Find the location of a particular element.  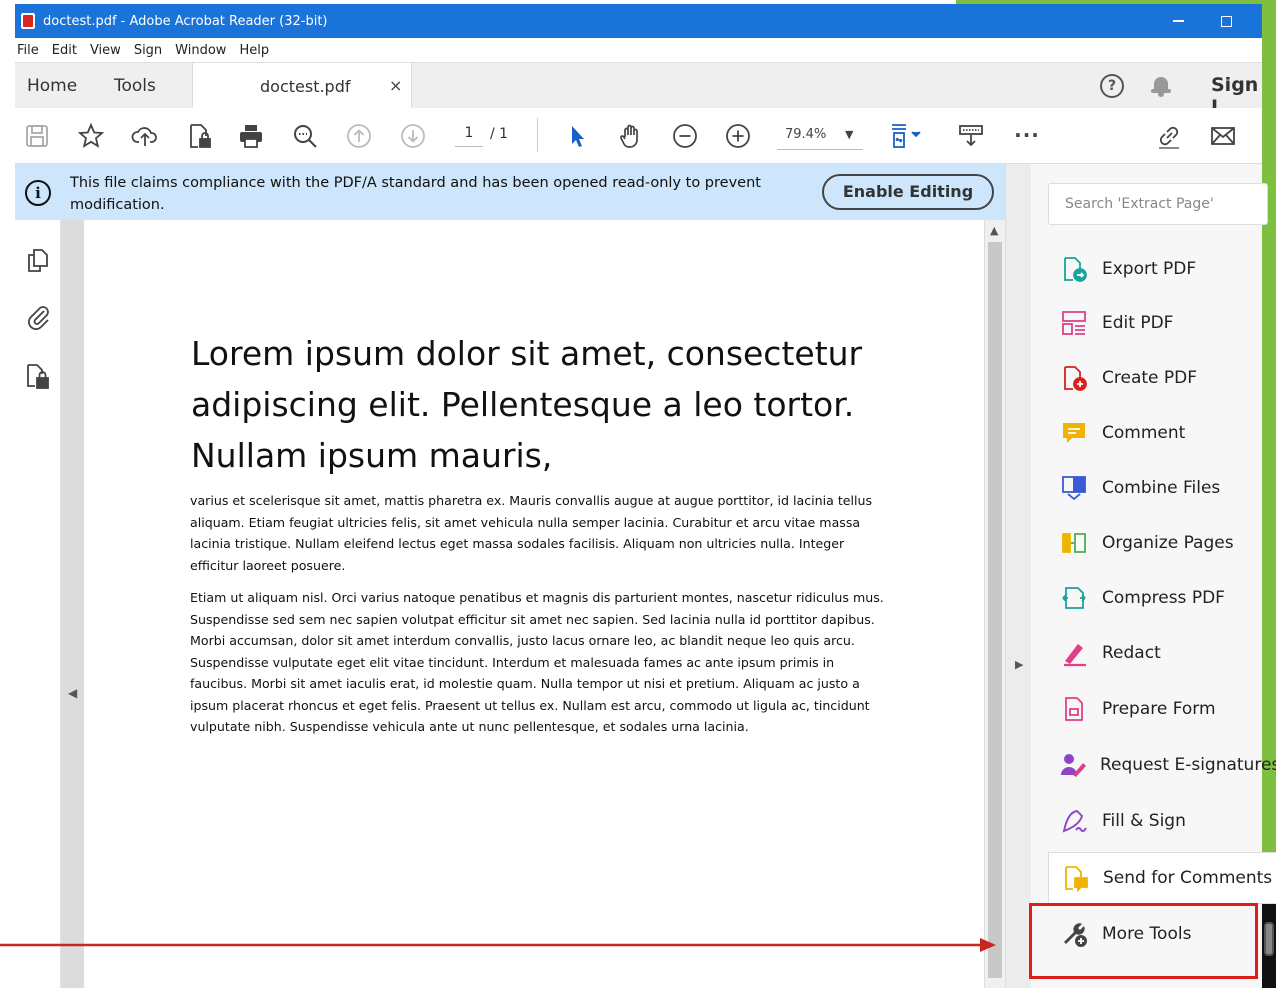

find-zoom-icon is located at coordinates (305, 136).